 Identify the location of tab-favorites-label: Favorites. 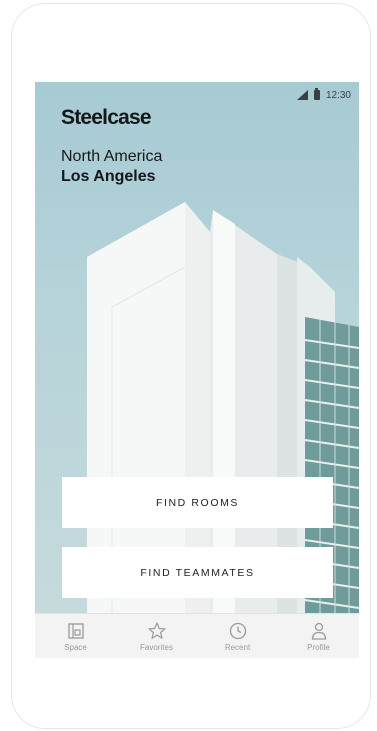
(156, 647).